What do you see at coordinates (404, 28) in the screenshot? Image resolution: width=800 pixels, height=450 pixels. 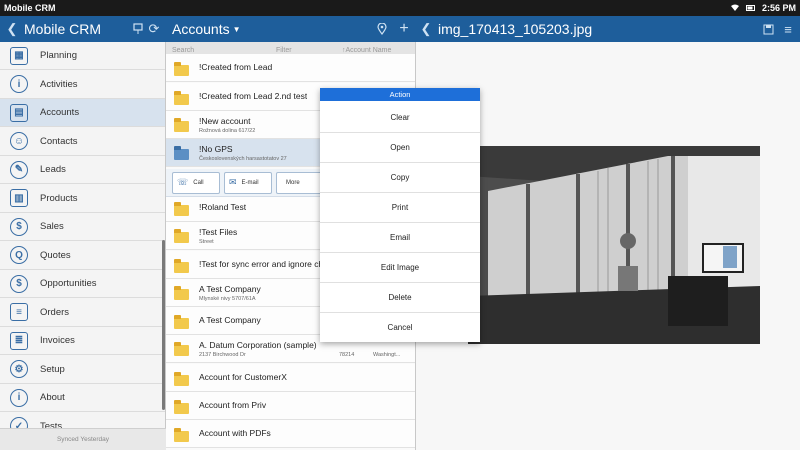 I see `add-icon: +` at bounding box center [404, 28].